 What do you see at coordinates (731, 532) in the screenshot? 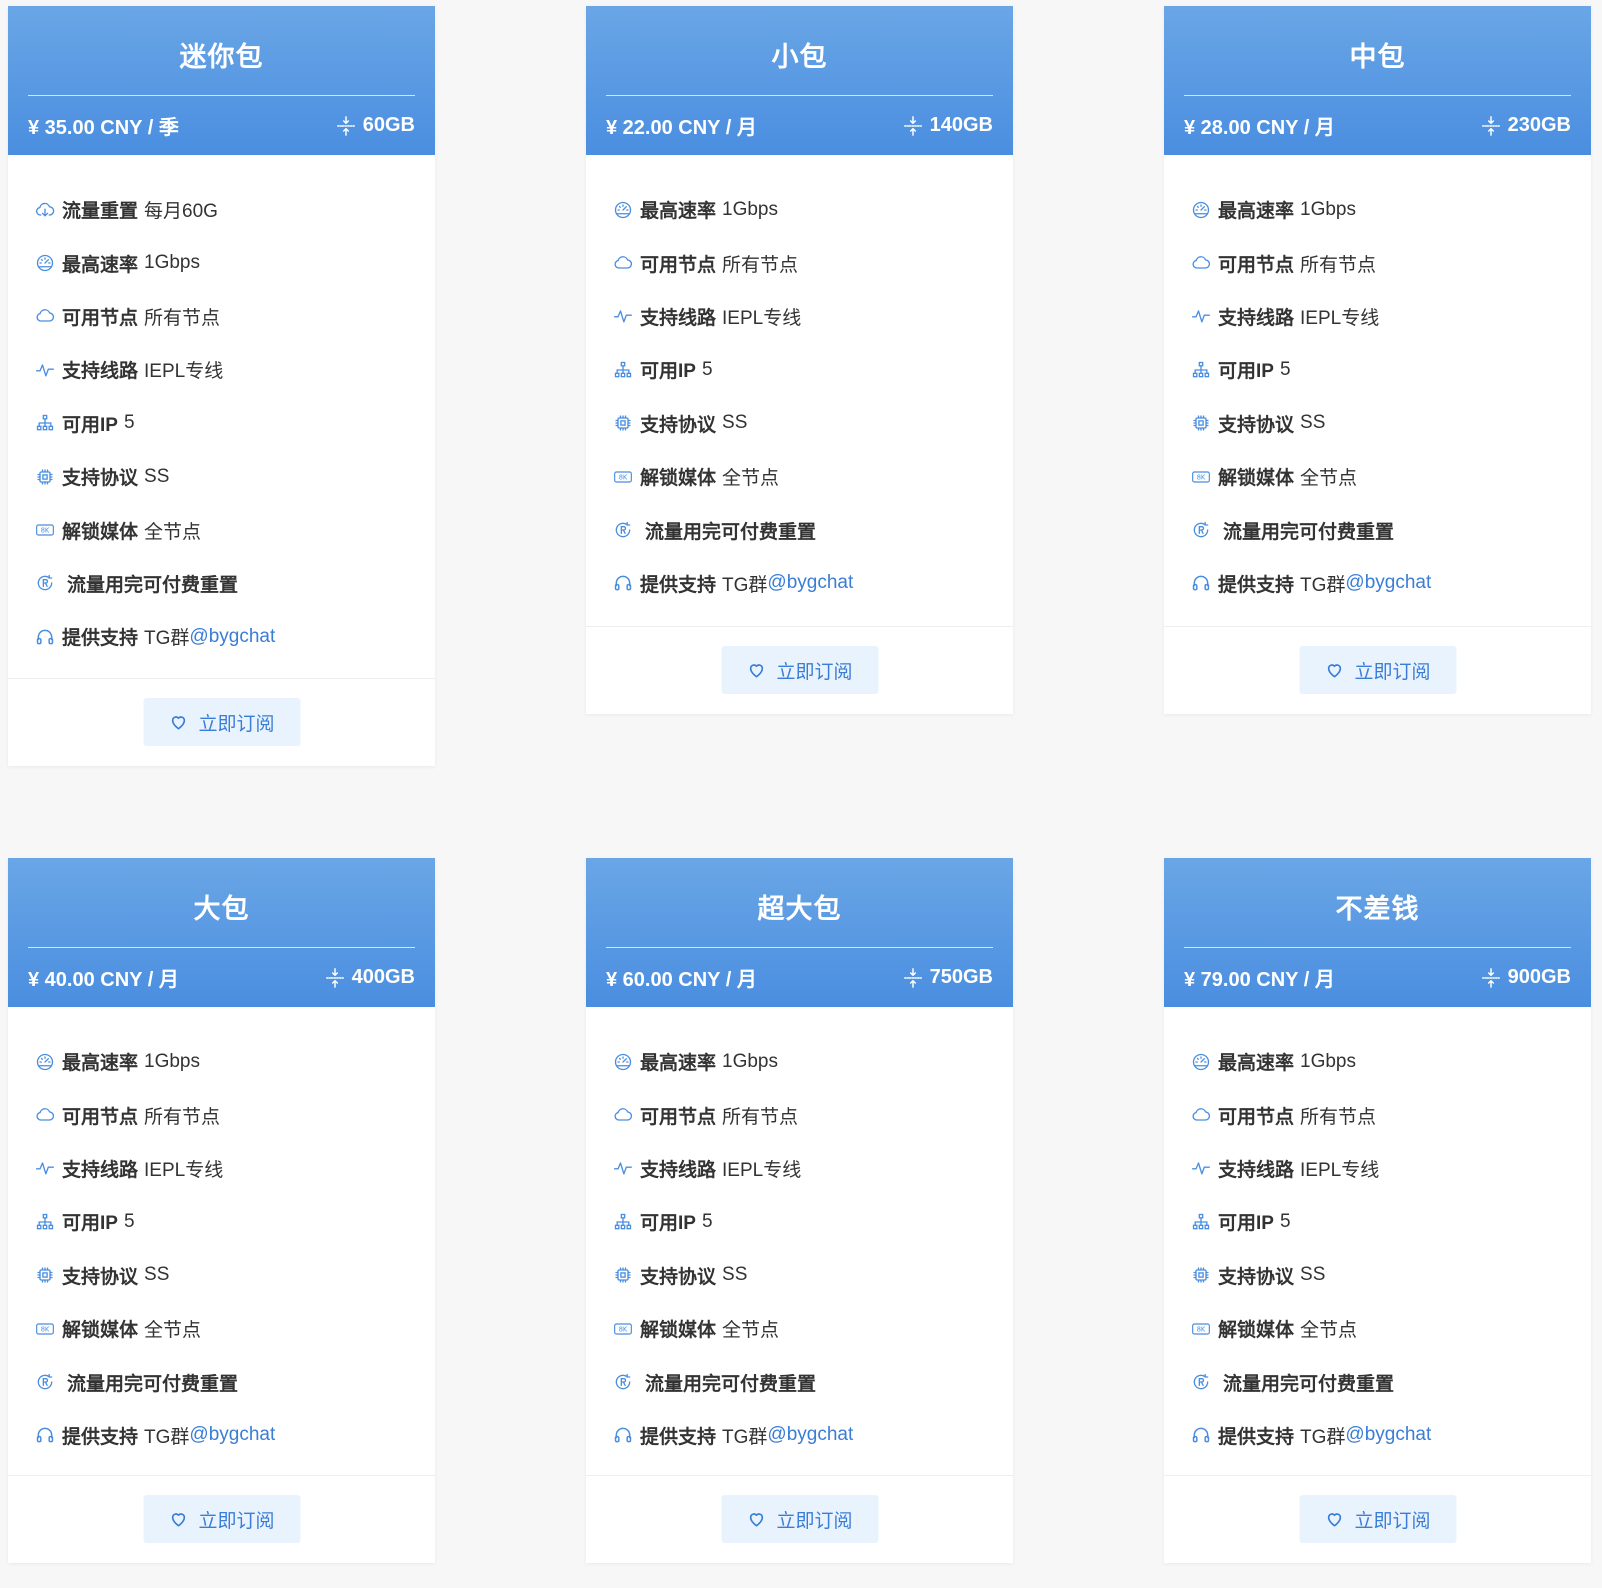
I see `feature-label: 流量用完可付费重置` at bounding box center [731, 532].